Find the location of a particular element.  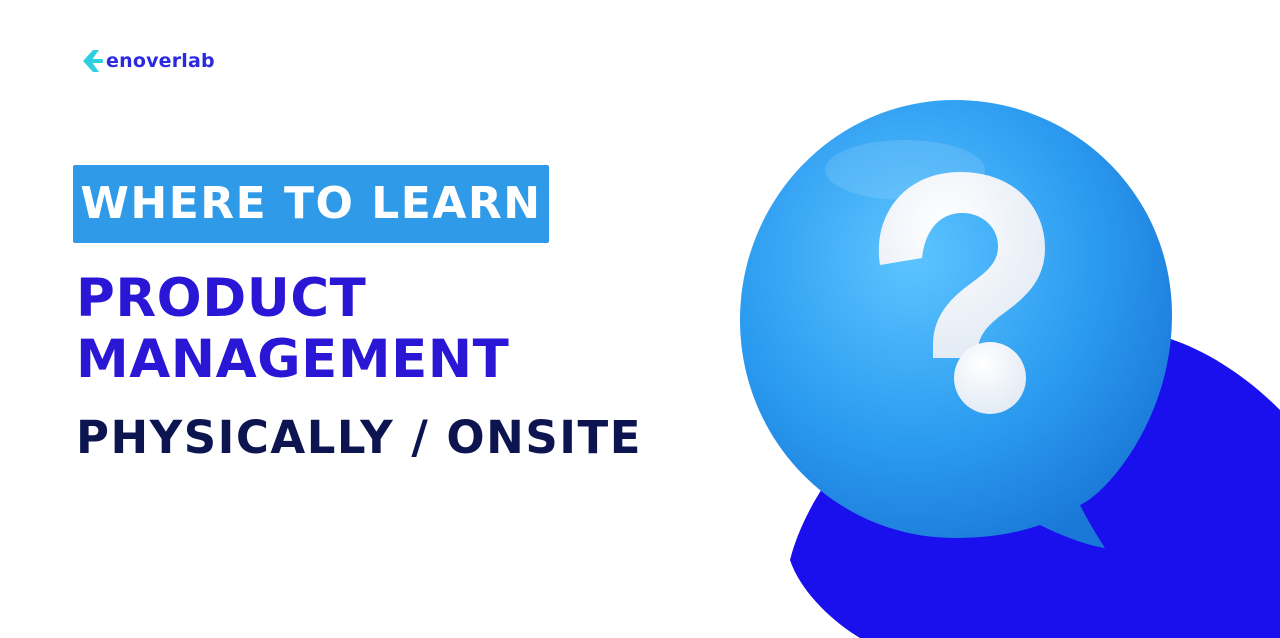

tag-label: WHERE TO LEARN is located at coordinates (311, 204).